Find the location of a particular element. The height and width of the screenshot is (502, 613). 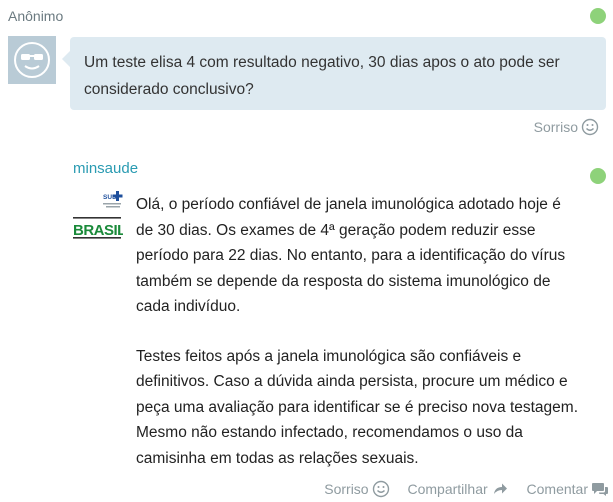

anonymous-avatar-icon is located at coordinates (32, 60).